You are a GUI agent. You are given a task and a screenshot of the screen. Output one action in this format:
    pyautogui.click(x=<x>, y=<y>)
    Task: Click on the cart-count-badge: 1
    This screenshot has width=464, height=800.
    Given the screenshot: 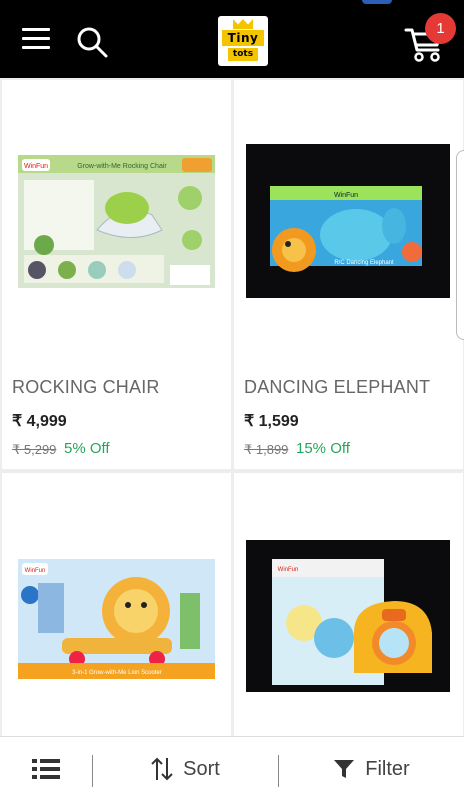 What is the action you would take?
    pyautogui.click(x=440, y=28)
    